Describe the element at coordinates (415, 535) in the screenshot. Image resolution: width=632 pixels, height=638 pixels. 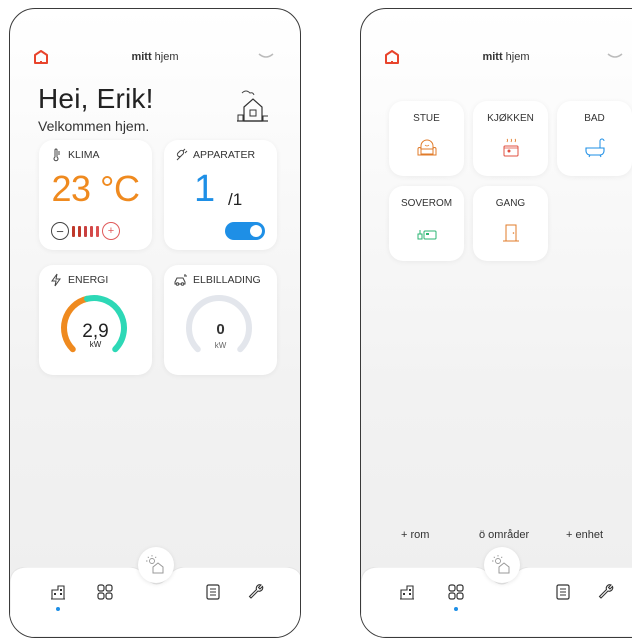
I see `add-room-button: + rom` at that location.